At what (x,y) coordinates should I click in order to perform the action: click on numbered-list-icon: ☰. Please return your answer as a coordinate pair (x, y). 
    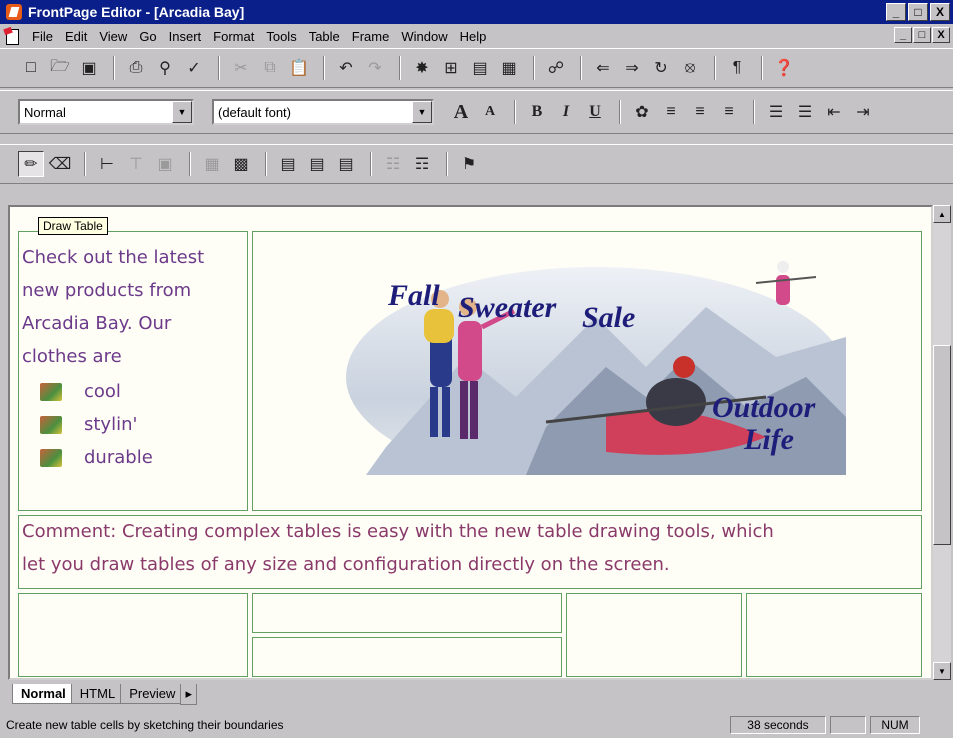
    Looking at the image, I should click on (776, 112).